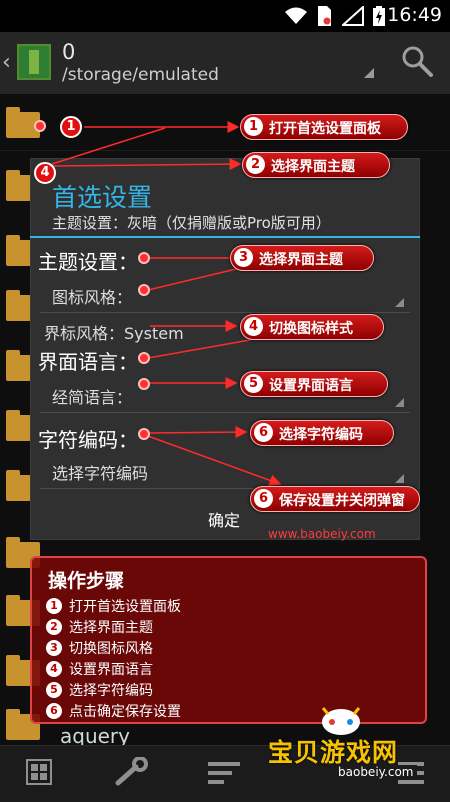 Image resolution: width=450 pixels, height=802 pixels. What do you see at coordinates (369, 73) in the screenshot?
I see `path-dropdown-icon` at bounding box center [369, 73].